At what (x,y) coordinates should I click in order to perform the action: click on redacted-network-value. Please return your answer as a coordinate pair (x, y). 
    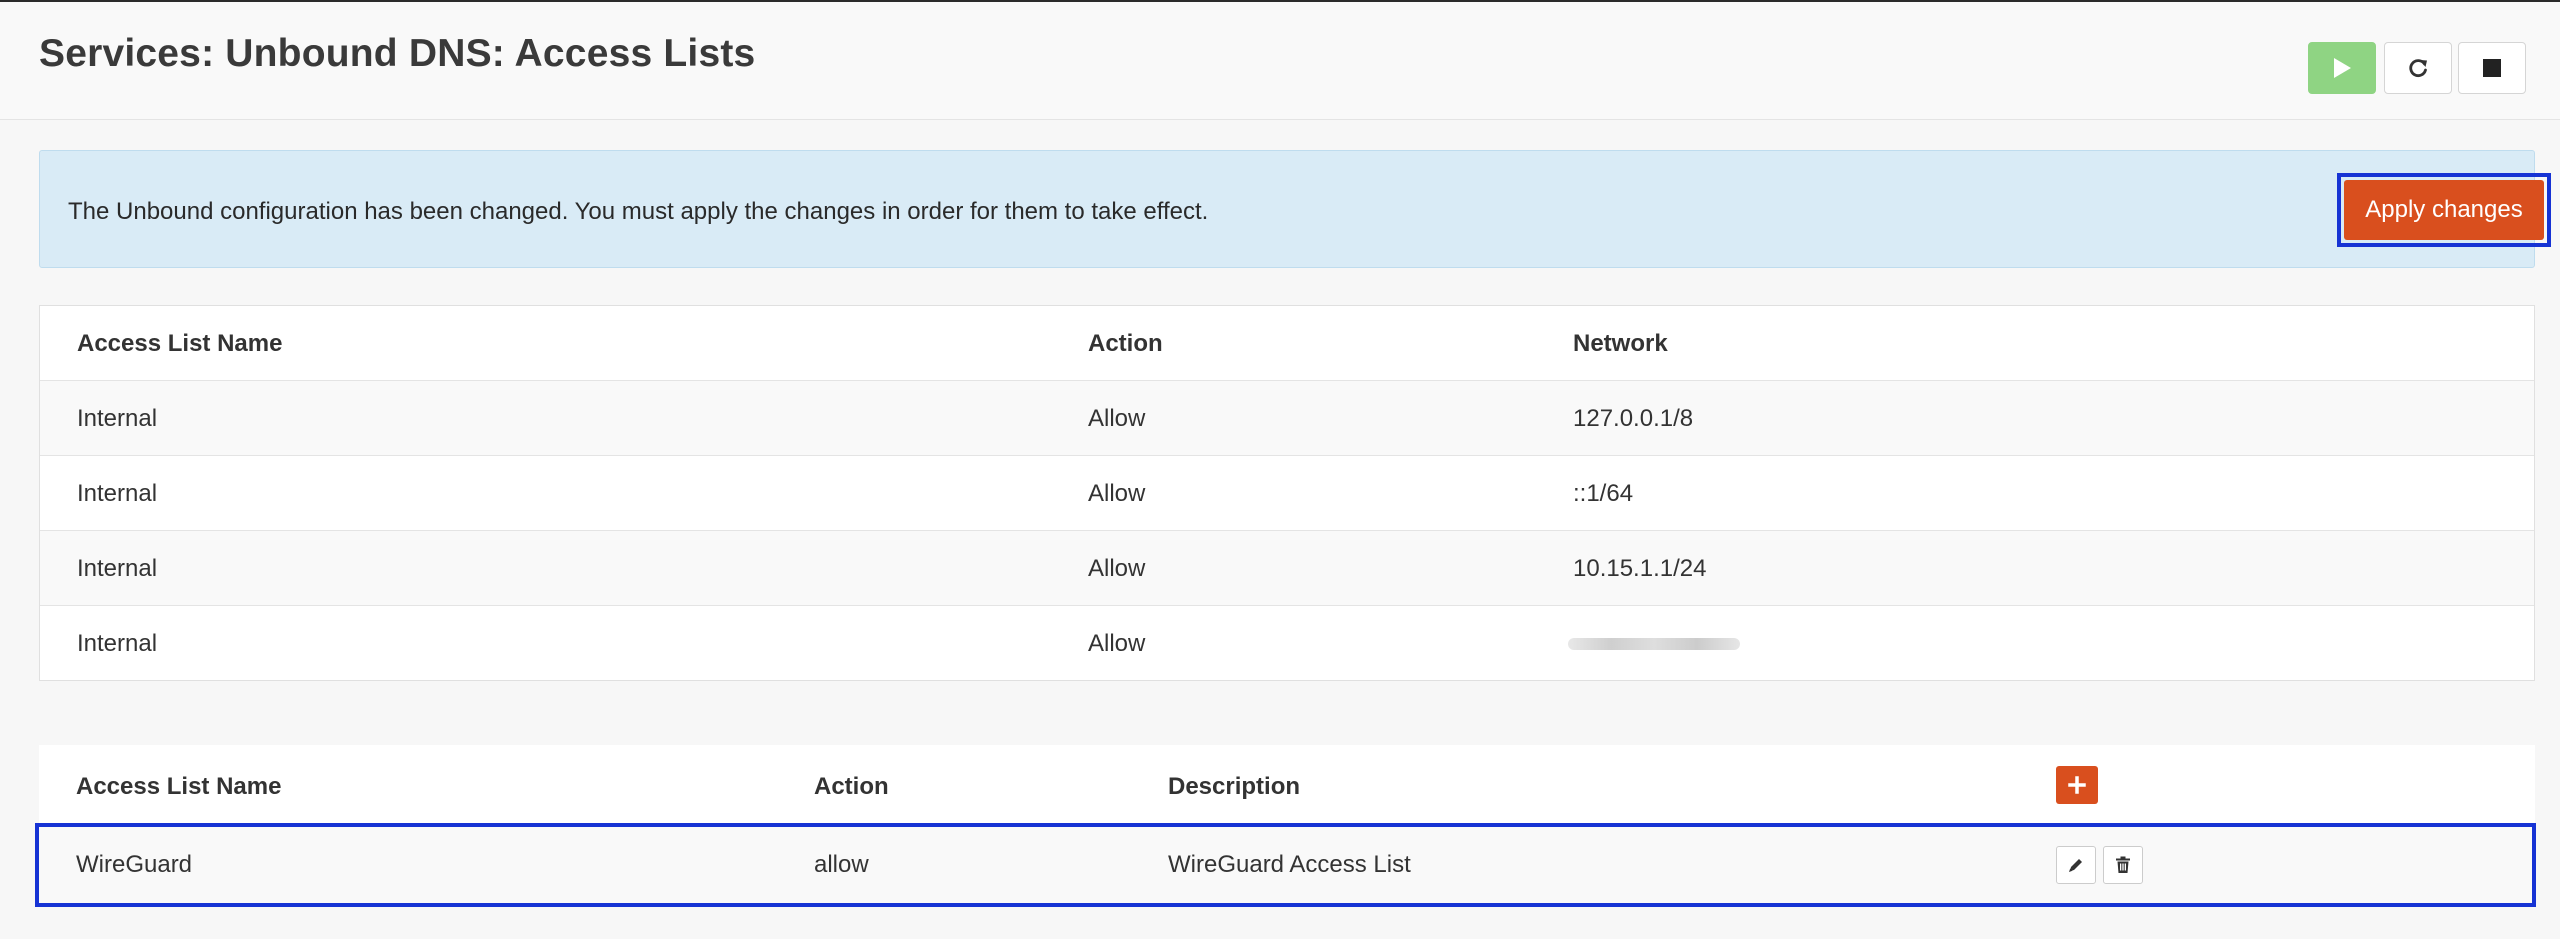
    Looking at the image, I should click on (1654, 644).